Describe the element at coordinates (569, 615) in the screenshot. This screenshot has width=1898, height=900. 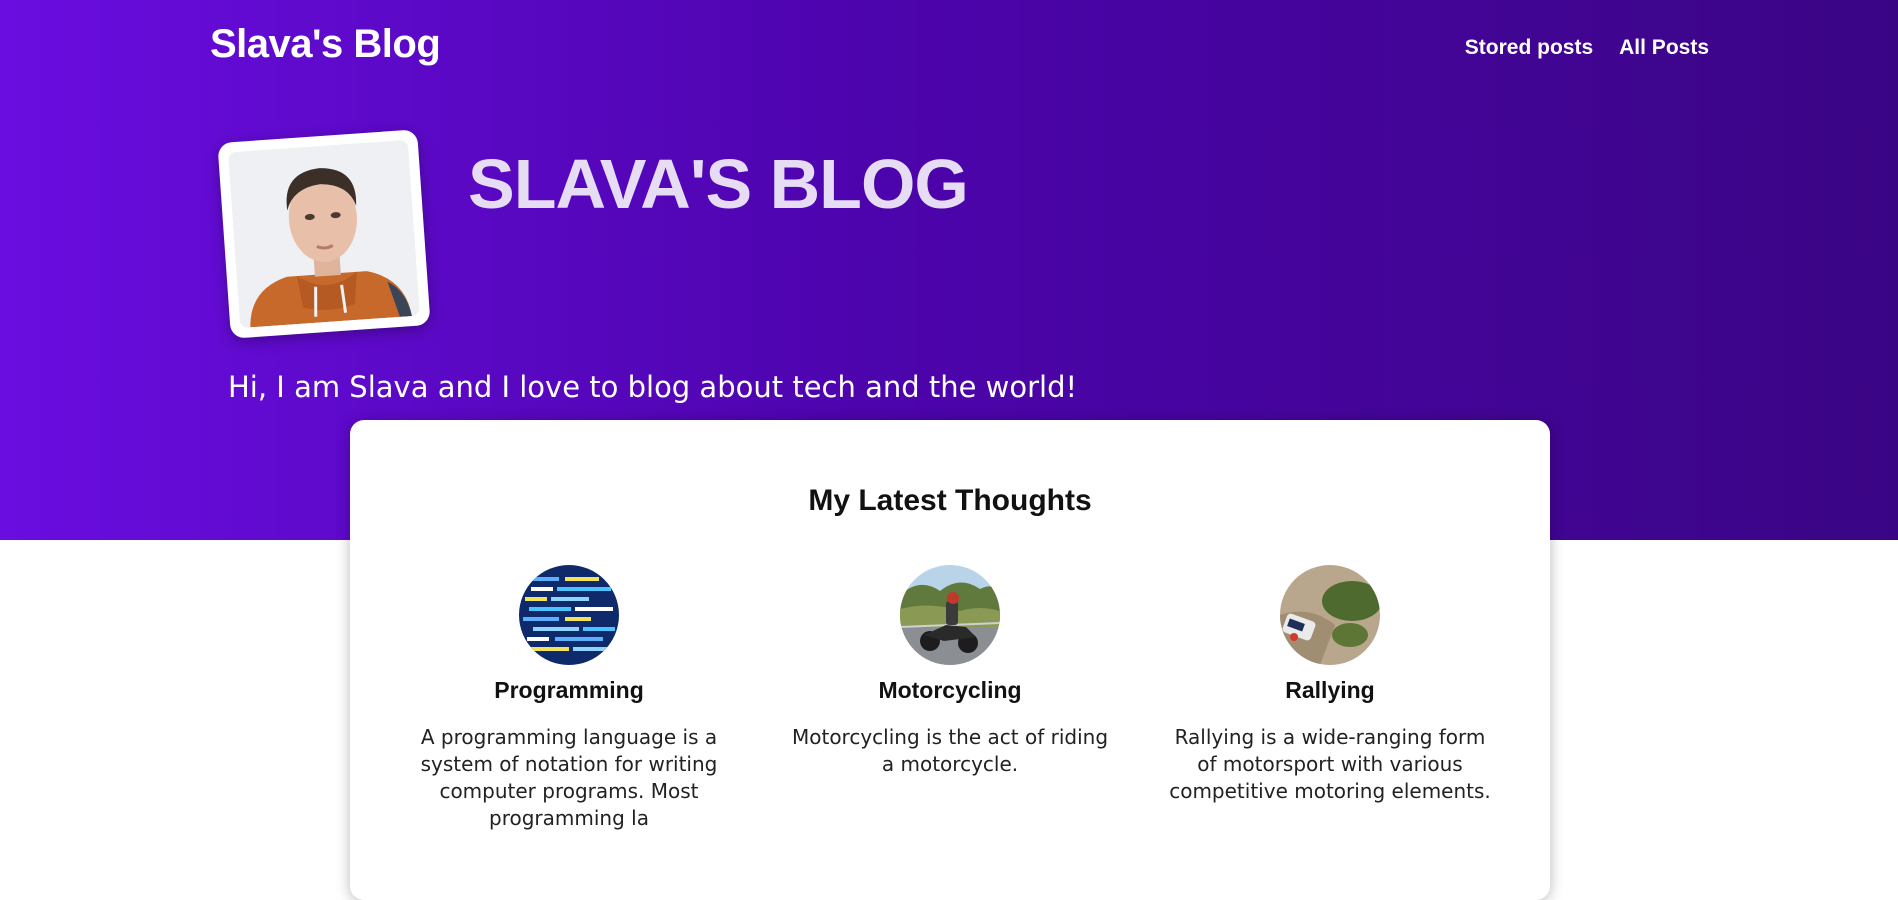
I see `code-screen-image` at that location.